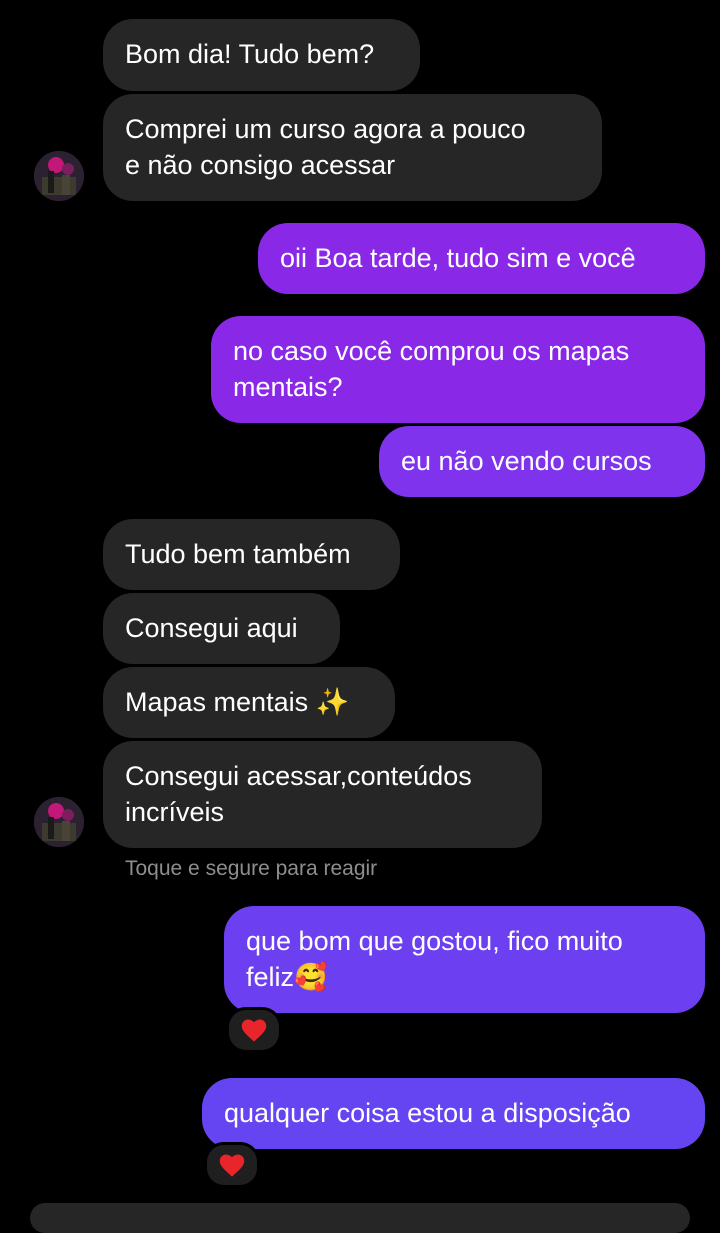 This screenshot has height=1233, width=720. What do you see at coordinates (221, 628) in the screenshot?
I see `message-incoming-4: Consegui aqui` at bounding box center [221, 628].